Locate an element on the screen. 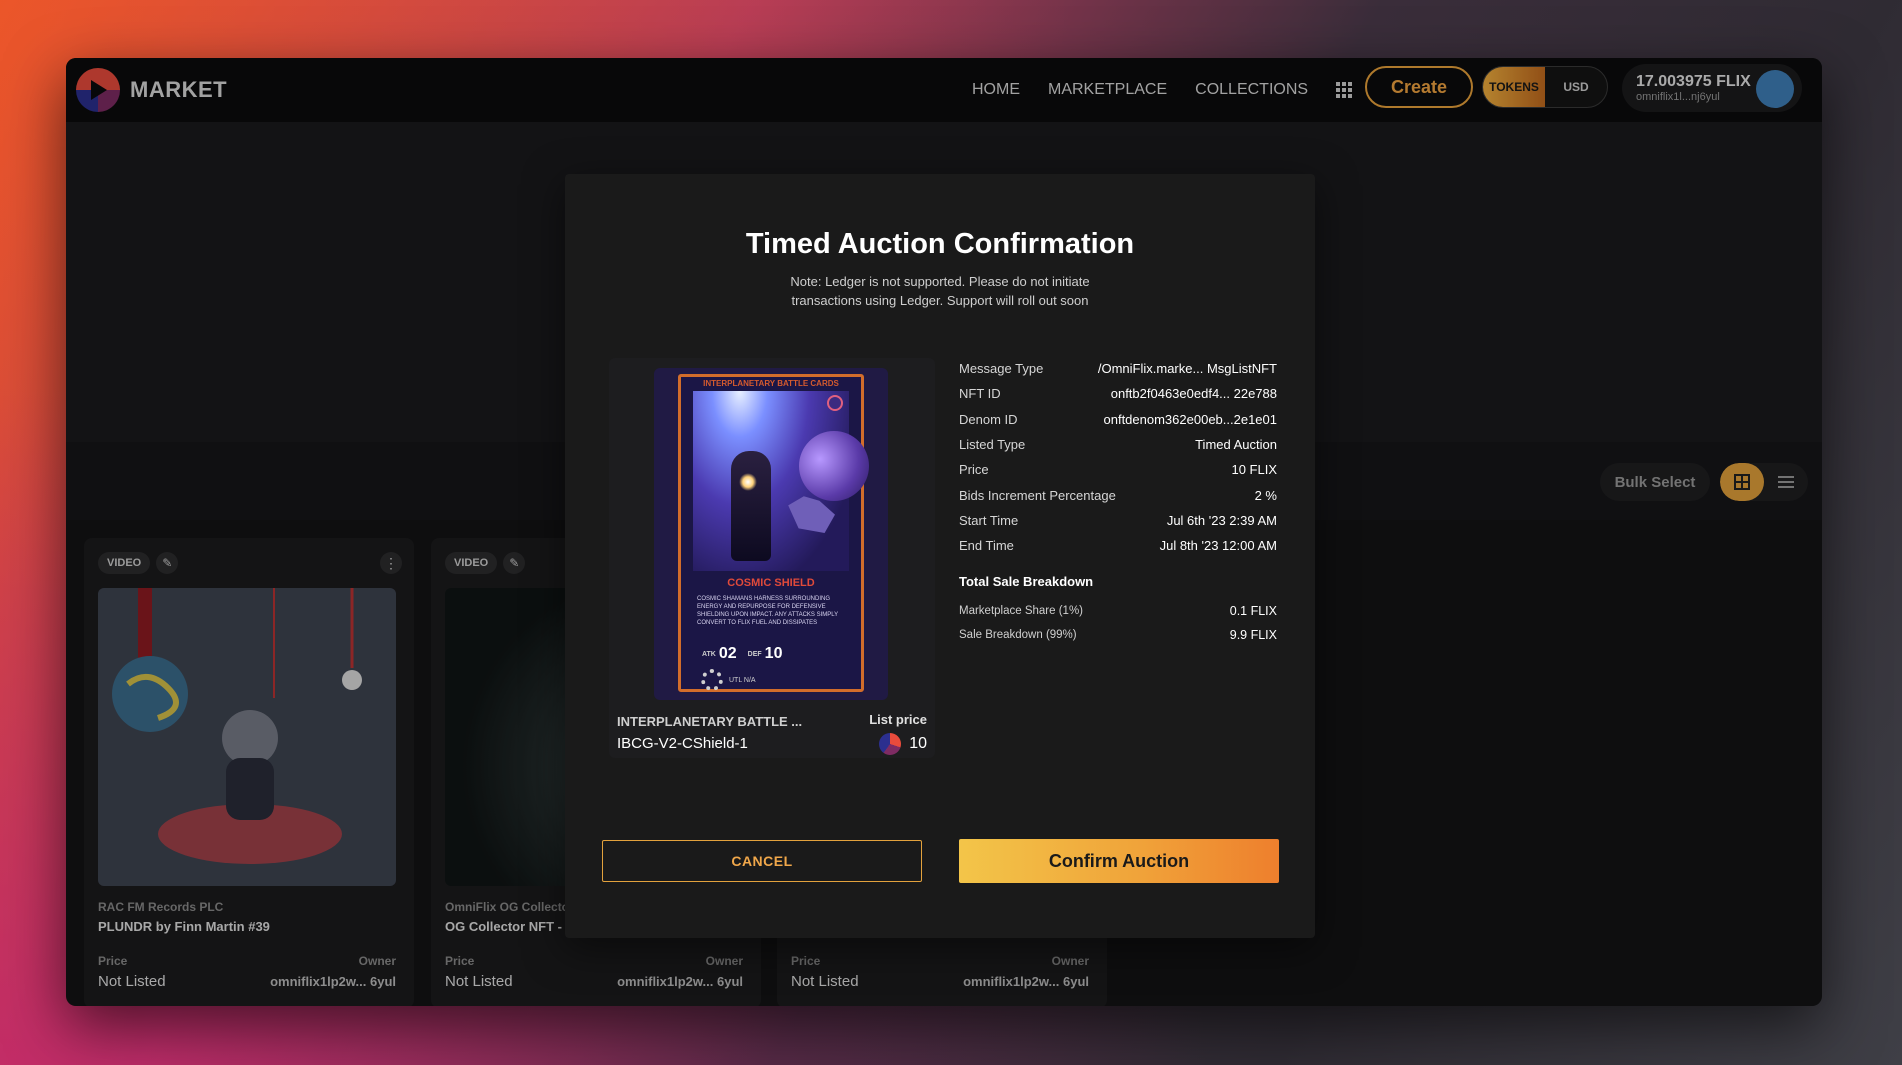 This screenshot has height=1065, width=1902. list-price-label: List price is located at coordinates (898, 719).